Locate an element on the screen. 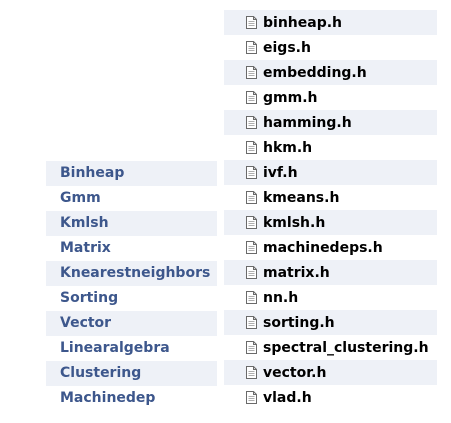  file-item: matrix.h is located at coordinates (330, 272).